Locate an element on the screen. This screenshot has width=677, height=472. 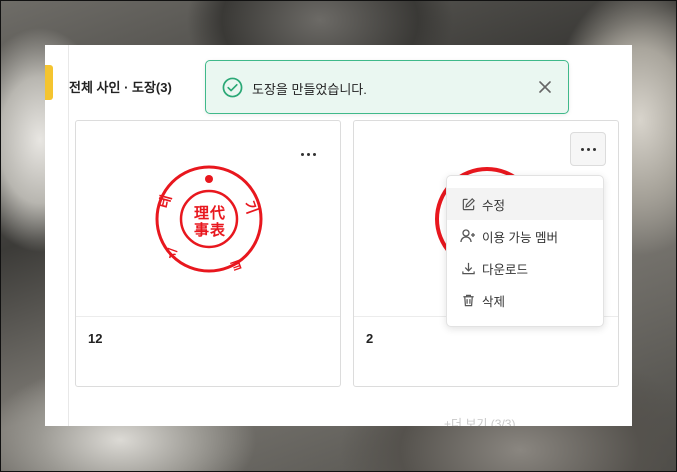
accent-tab is located at coordinates (49, 82).